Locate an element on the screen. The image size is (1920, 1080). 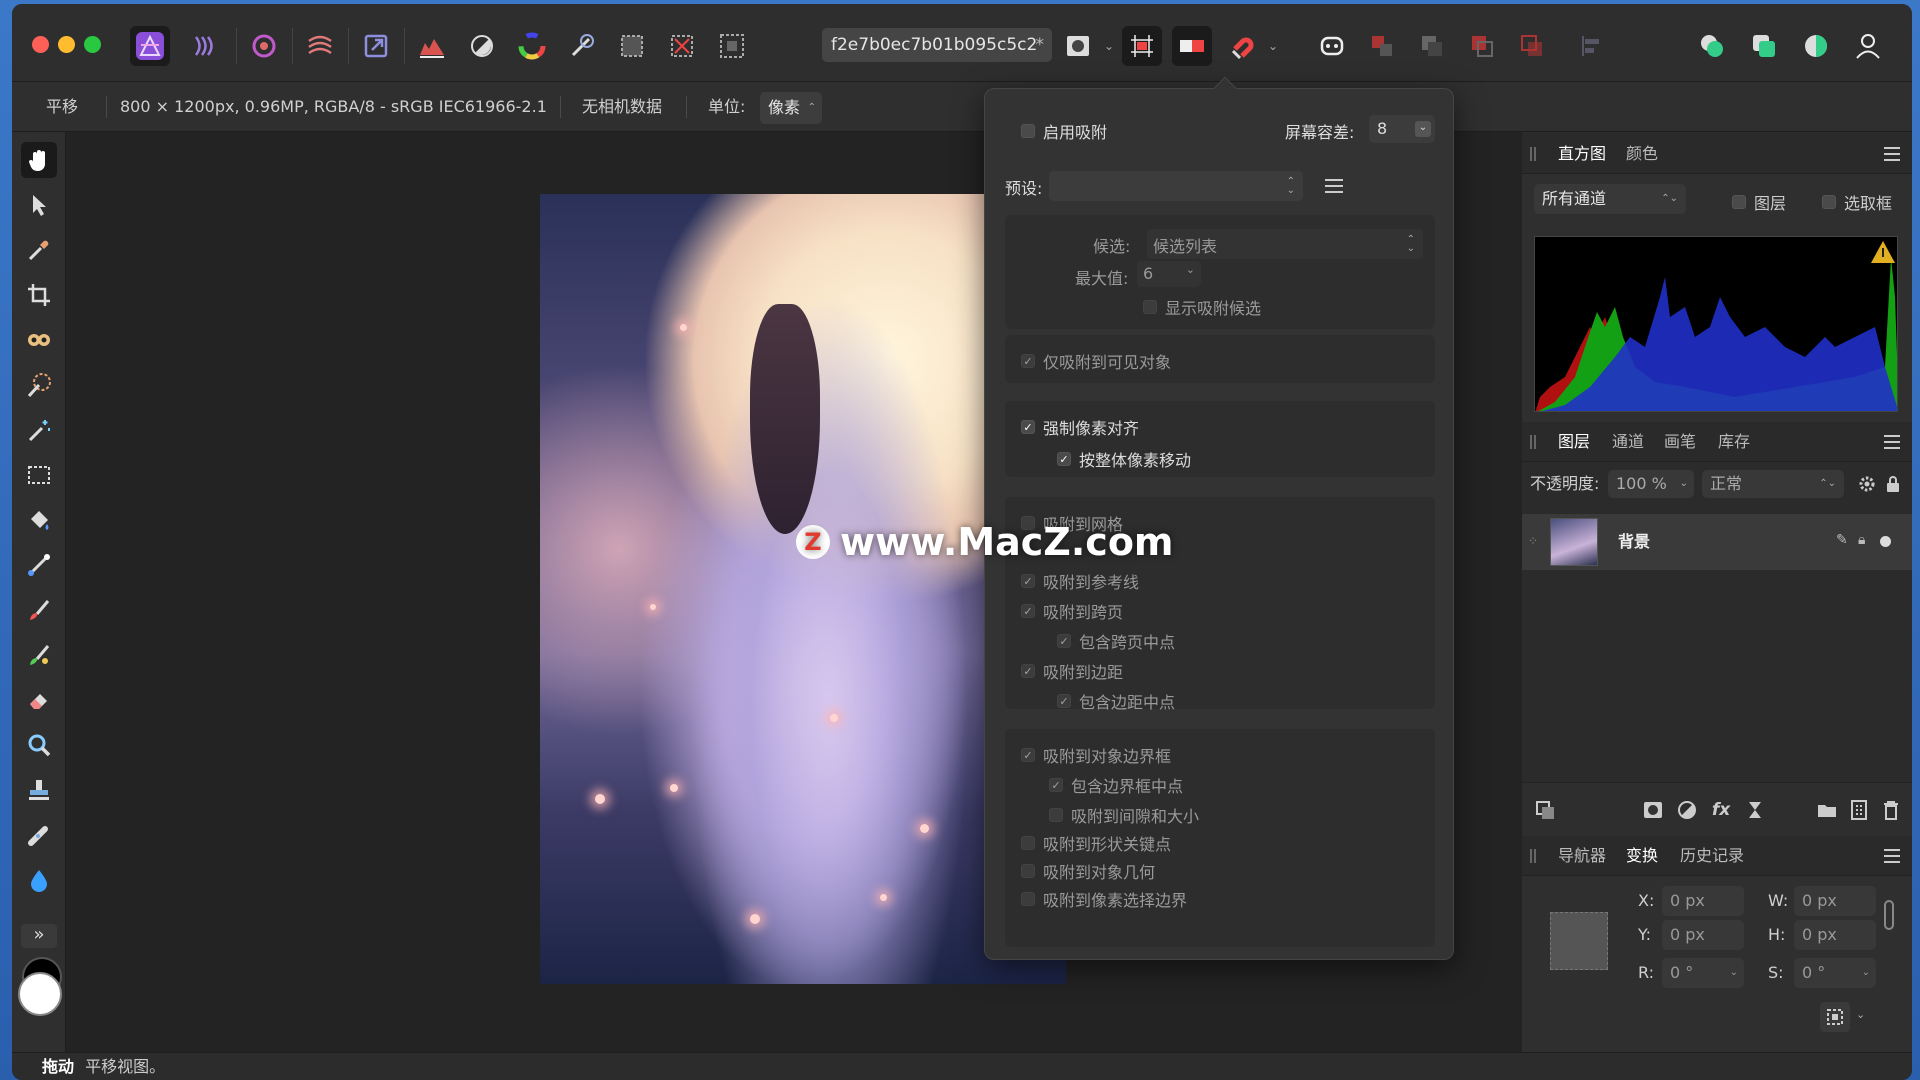
rotation-field: 0 ° ⌄ is located at coordinates (1703, 973).